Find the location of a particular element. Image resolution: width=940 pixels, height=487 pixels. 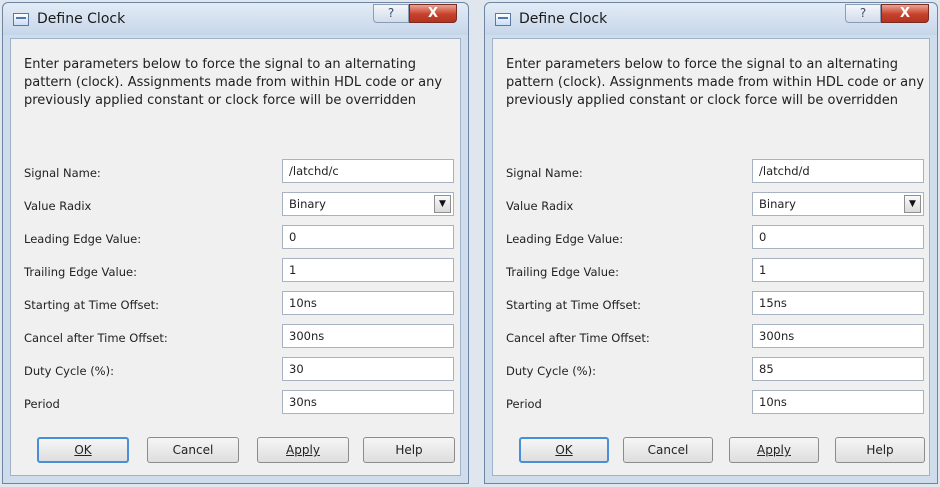

start-offset-field: 10ns is located at coordinates (368, 303).